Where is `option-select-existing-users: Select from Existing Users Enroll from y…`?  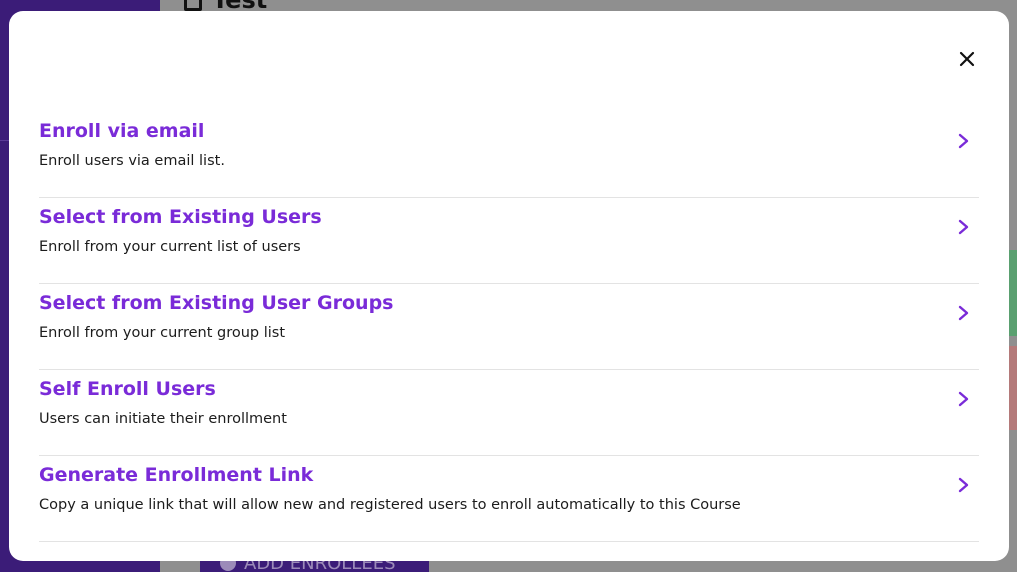
option-select-existing-users: Select from Existing Users Enroll from y… is located at coordinates (509, 241).